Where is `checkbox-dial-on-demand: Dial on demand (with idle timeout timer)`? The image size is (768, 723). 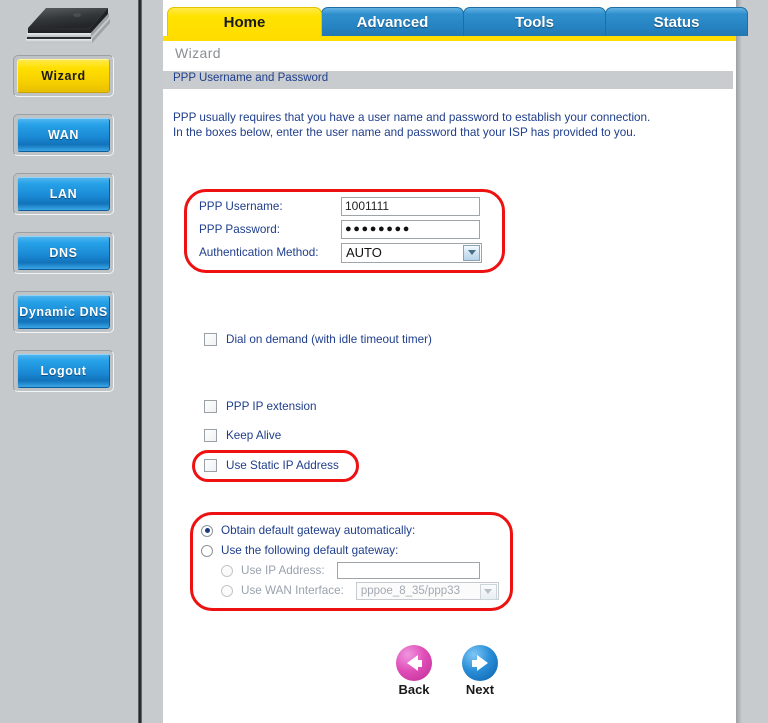 checkbox-dial-on-demand: Dial on demand (with idle timeout timer) is located at coordinates (318, 339).